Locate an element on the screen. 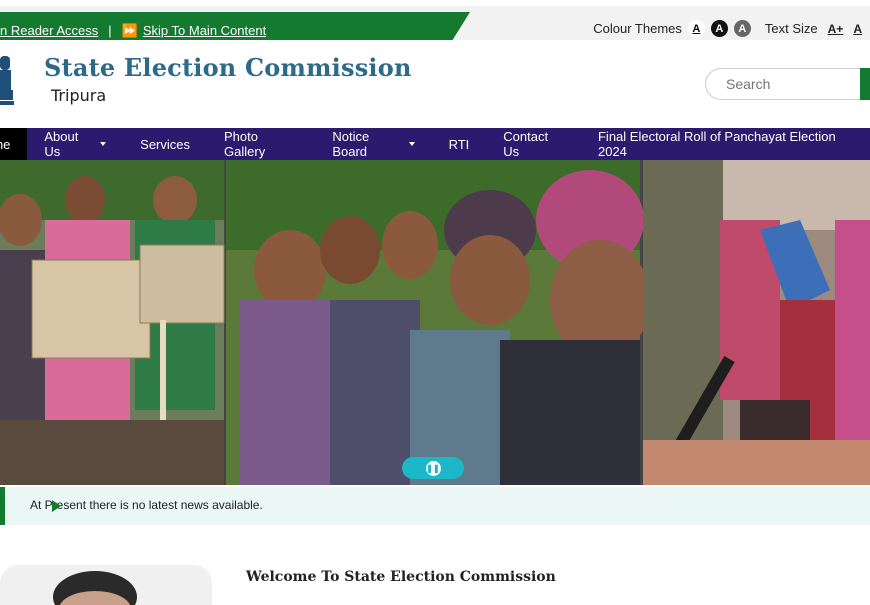  site-header: State Election Commission Tripura is located at coordinates (435, 84).